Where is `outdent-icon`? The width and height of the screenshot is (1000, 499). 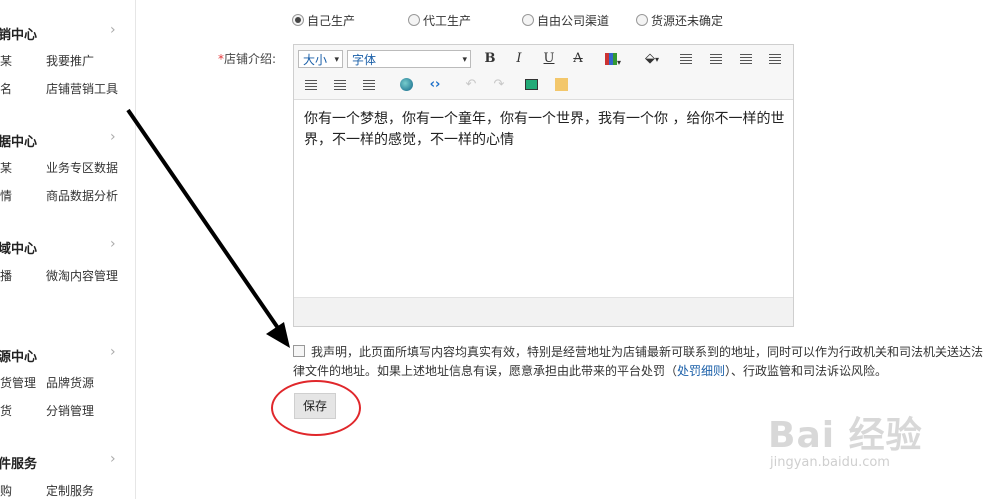
outdent-icon is located at coordinates (340, 85).